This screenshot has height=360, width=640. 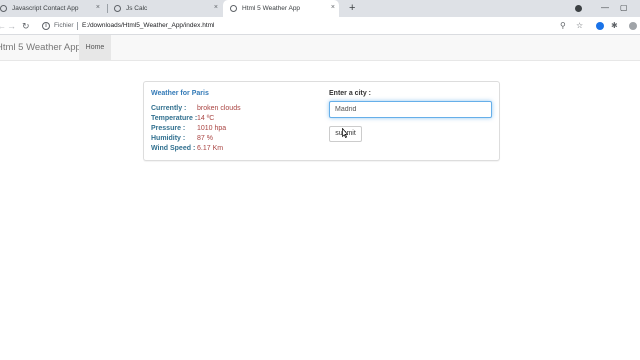 What do you see at coordinates (180, 93) in the screenshot?
I see `weather-title: Weather for Paris` at bounding box center [180, 93].